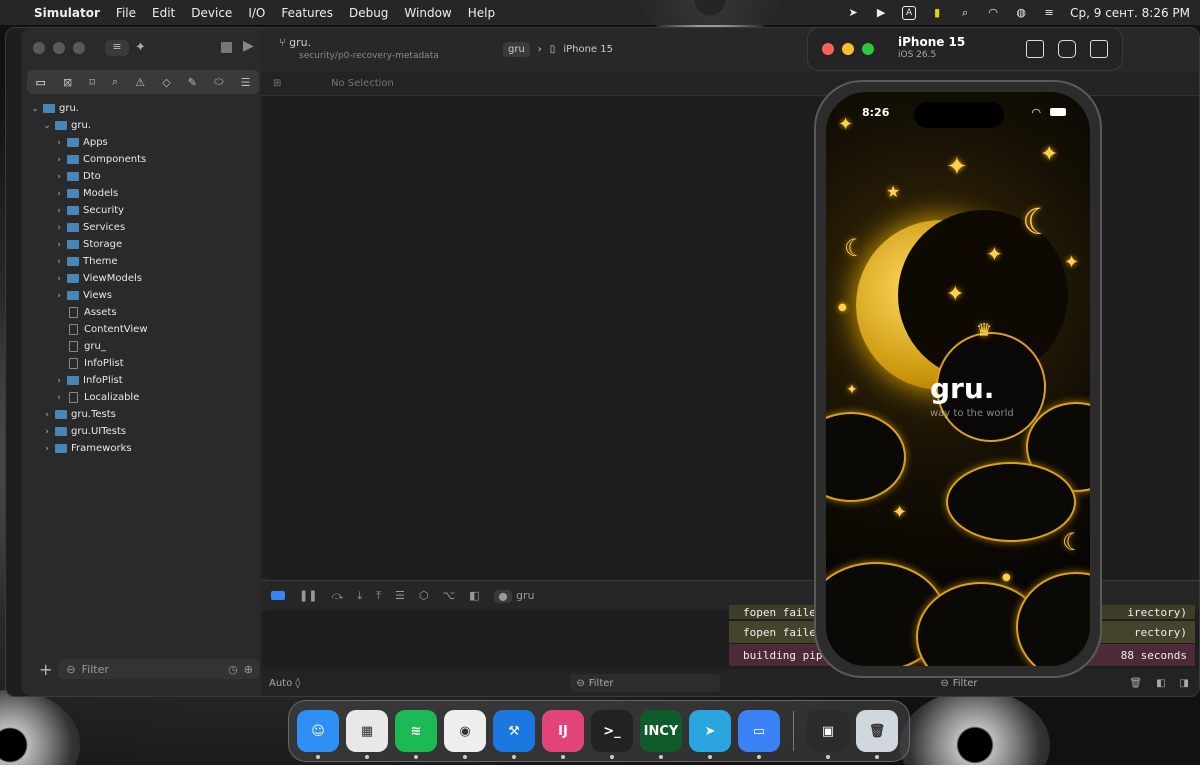 This screenshot has height=765, width=1200. What do you see at coordinates (877, 734) in the screenshot?
I see `dock-trash-icon: 🗑` at bounding box center [877, 734].